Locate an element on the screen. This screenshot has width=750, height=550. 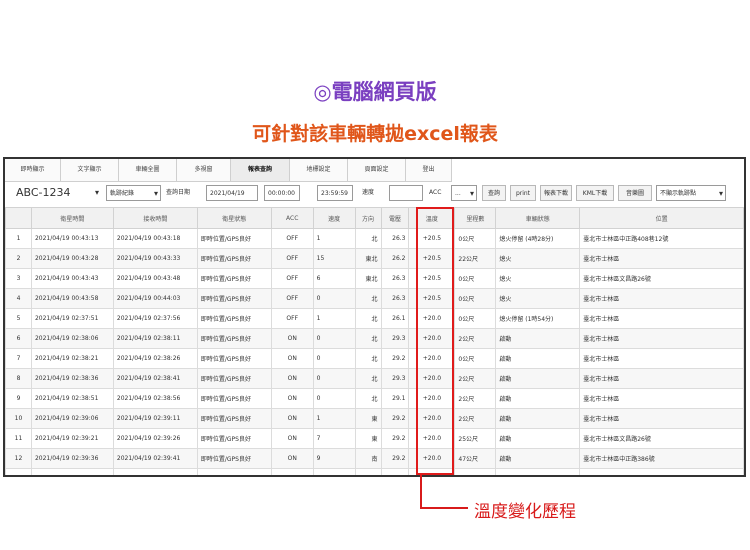
col-receive-time: 接收時間 is located at coordinates (155, 218).